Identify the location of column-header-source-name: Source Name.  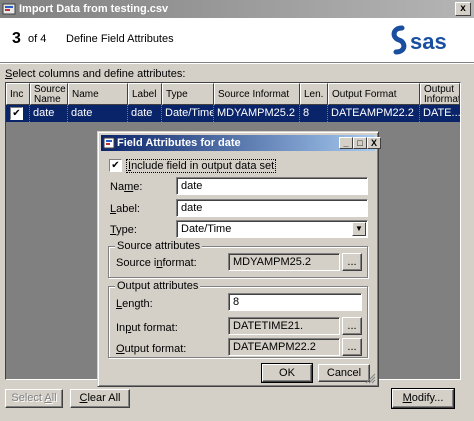
(49, 94).